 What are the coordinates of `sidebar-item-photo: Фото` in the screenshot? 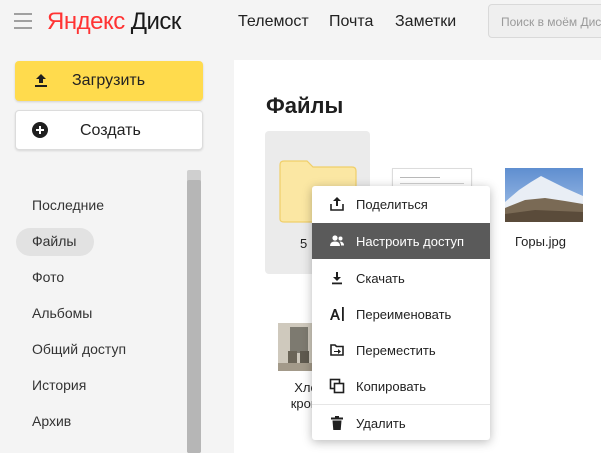 It's located at (48, 277).